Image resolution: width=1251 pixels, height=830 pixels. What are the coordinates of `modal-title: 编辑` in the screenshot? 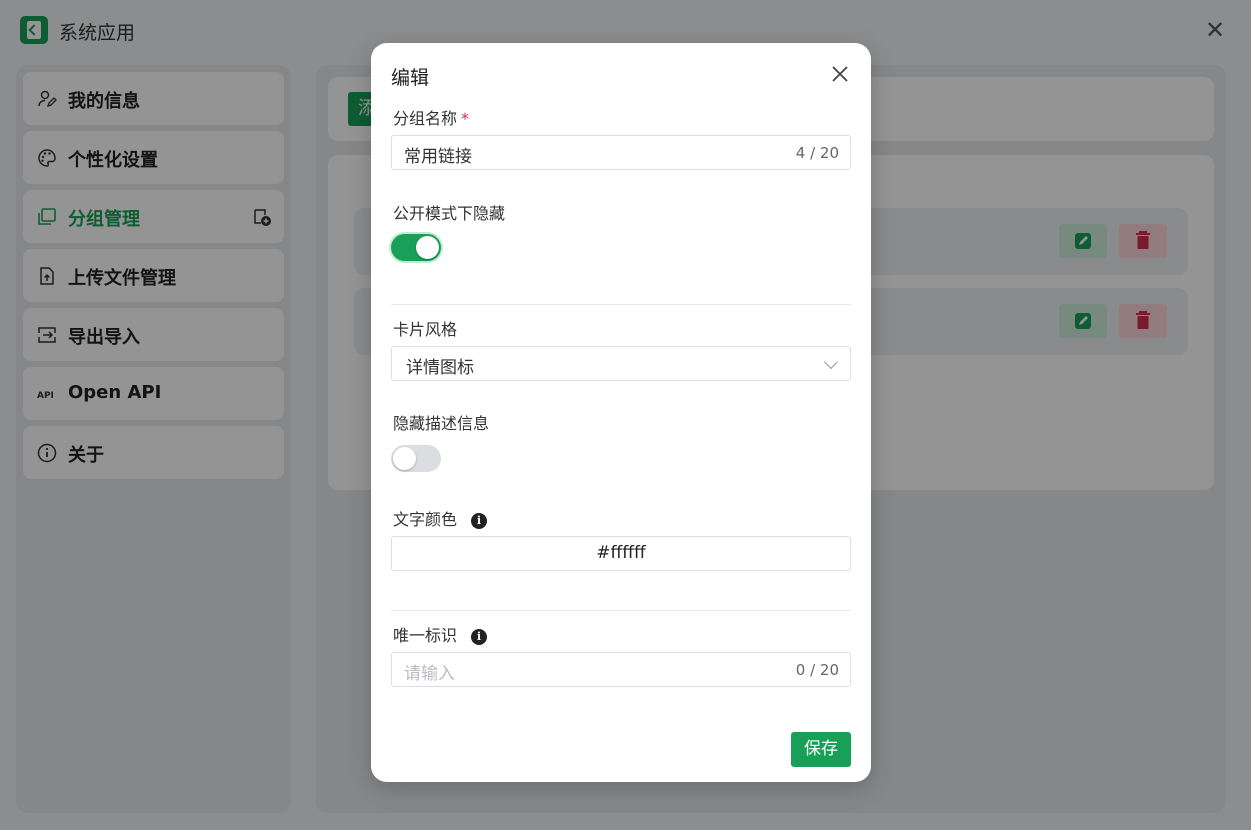 It's located at (410, 78).